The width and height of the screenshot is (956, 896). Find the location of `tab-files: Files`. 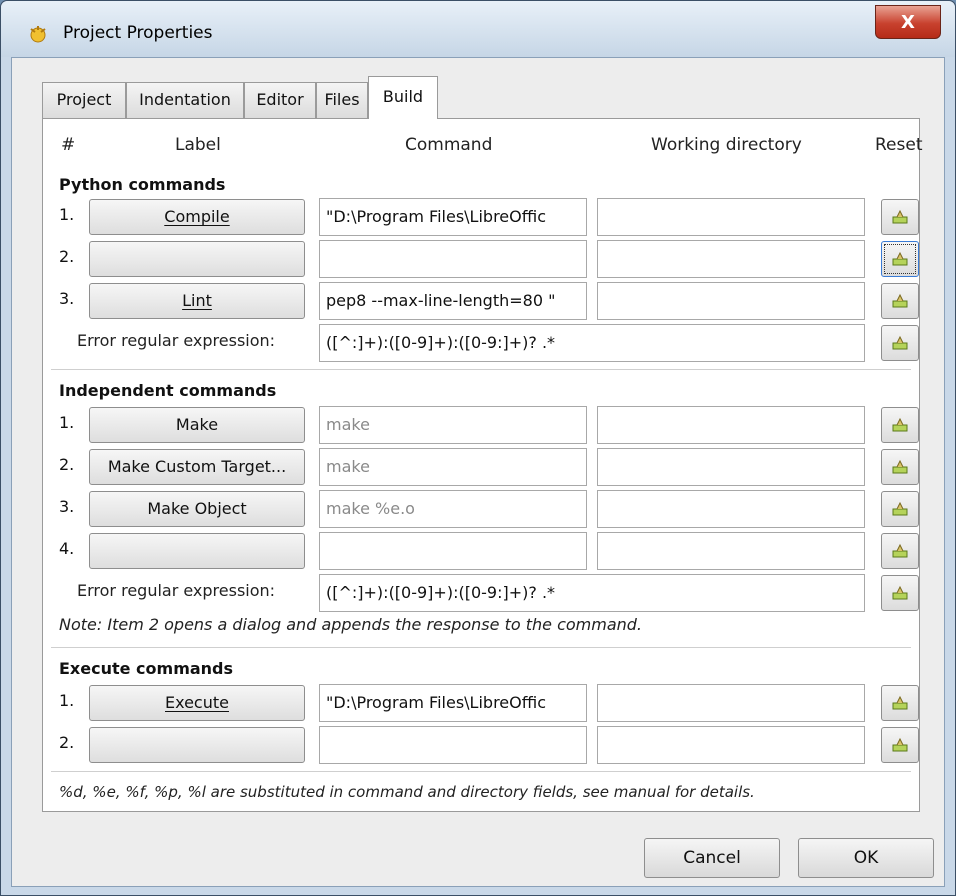

tab-files: Files is located at coordinates (342, 100).